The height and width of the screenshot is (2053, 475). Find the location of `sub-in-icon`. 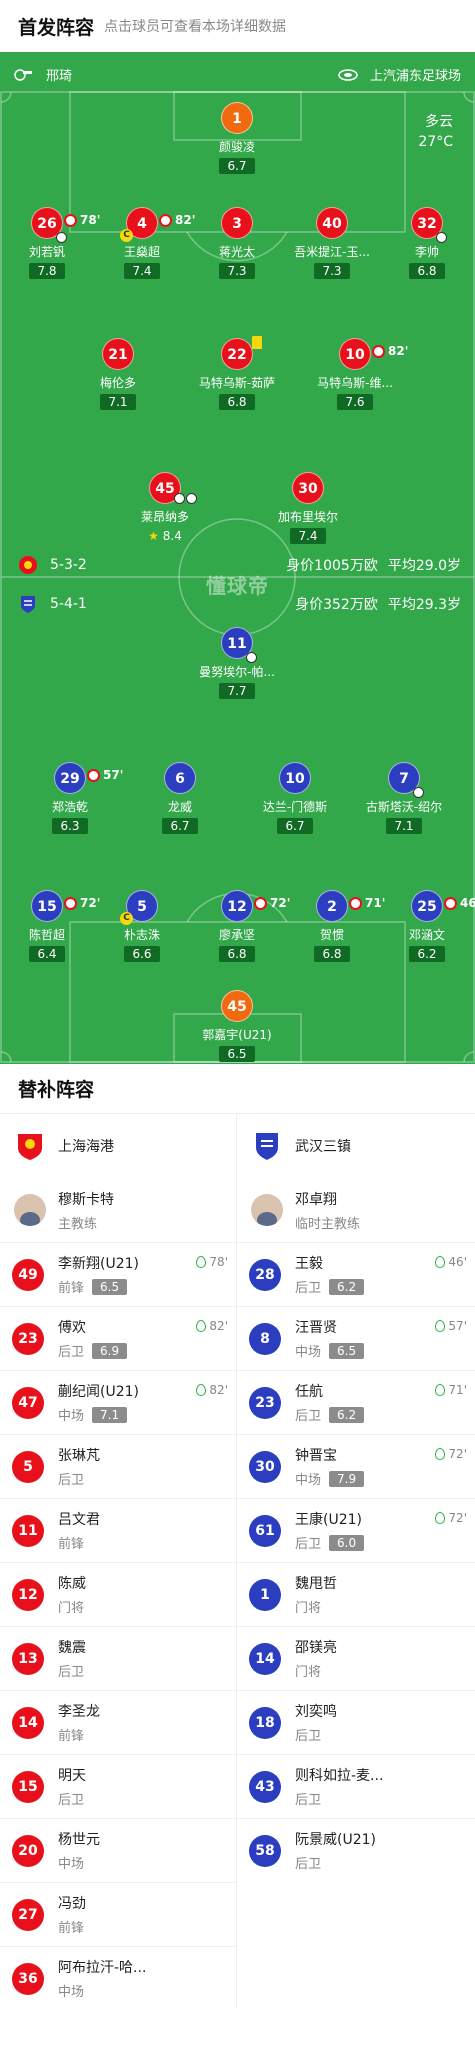

sub-in-icon is located at coordinates (440, 1326).